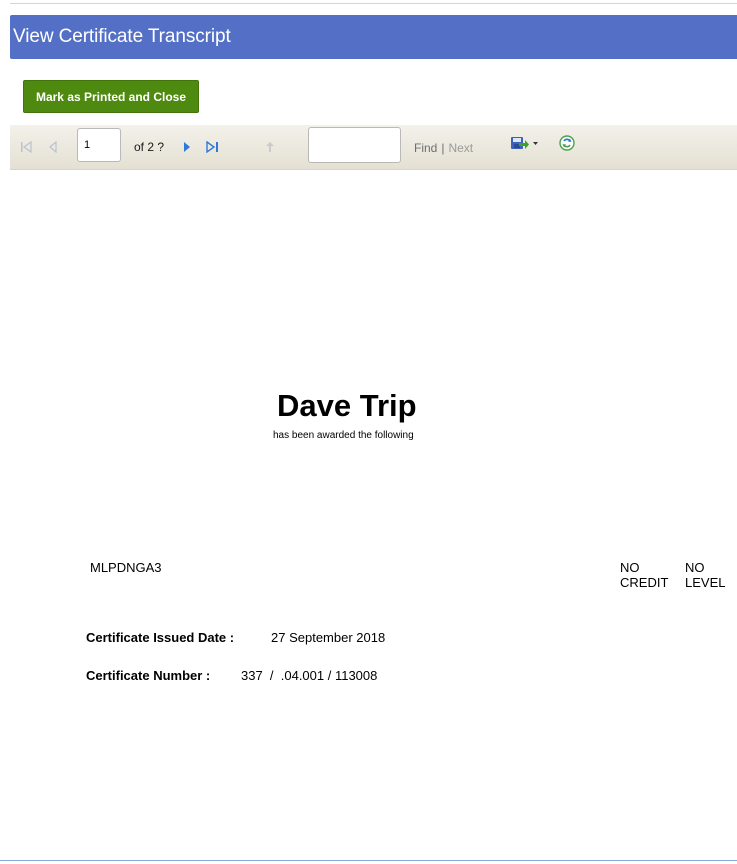 The height and width of the screenshot is (864, 737). I want to click on issued-date-value: 27 September 2018, so click(328, 637).